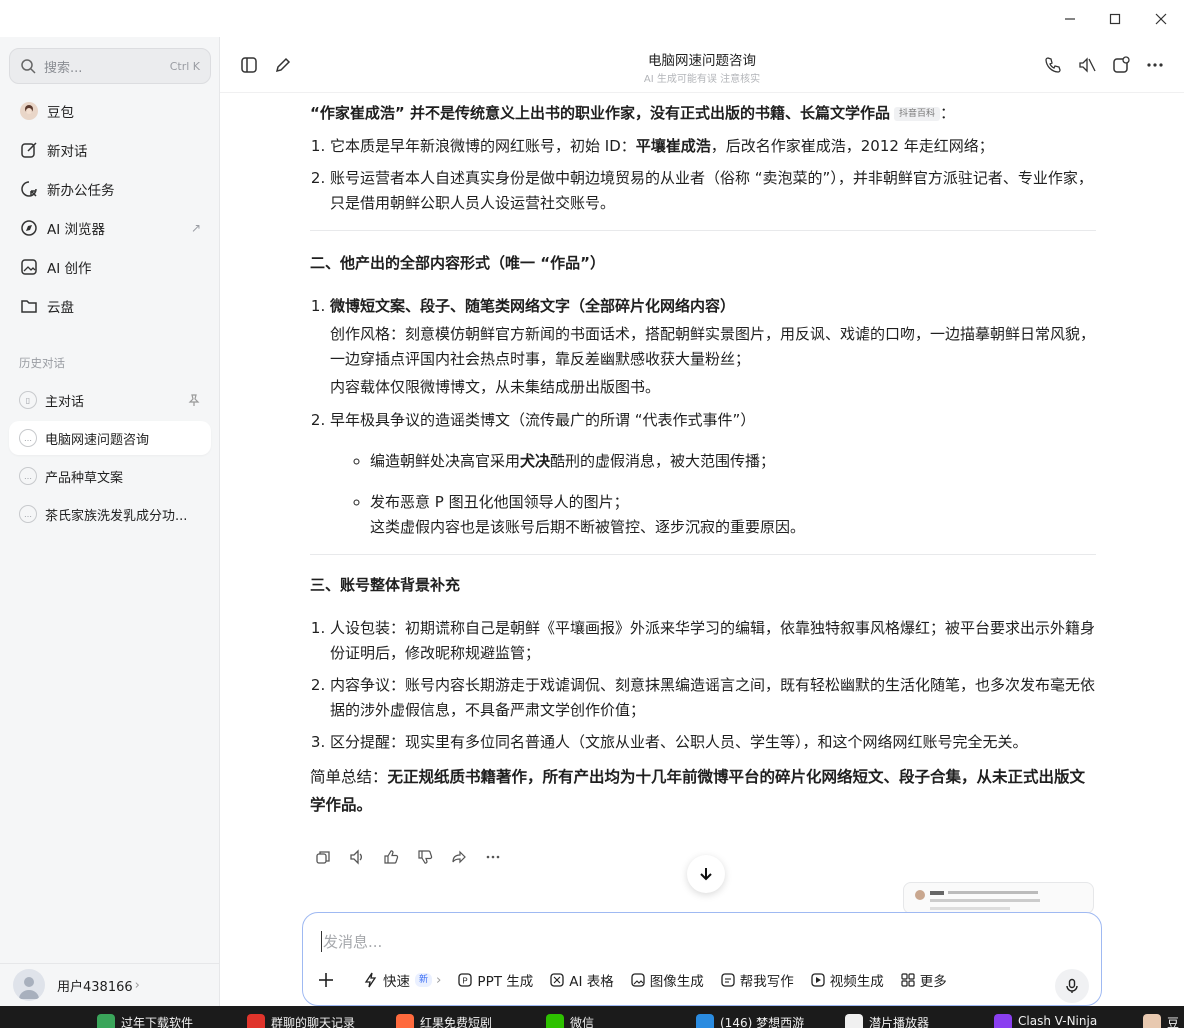  I want to click on list-item-text: 它本质是早年新浪微博的网红账号，初始 ID：, so click(483, 146).